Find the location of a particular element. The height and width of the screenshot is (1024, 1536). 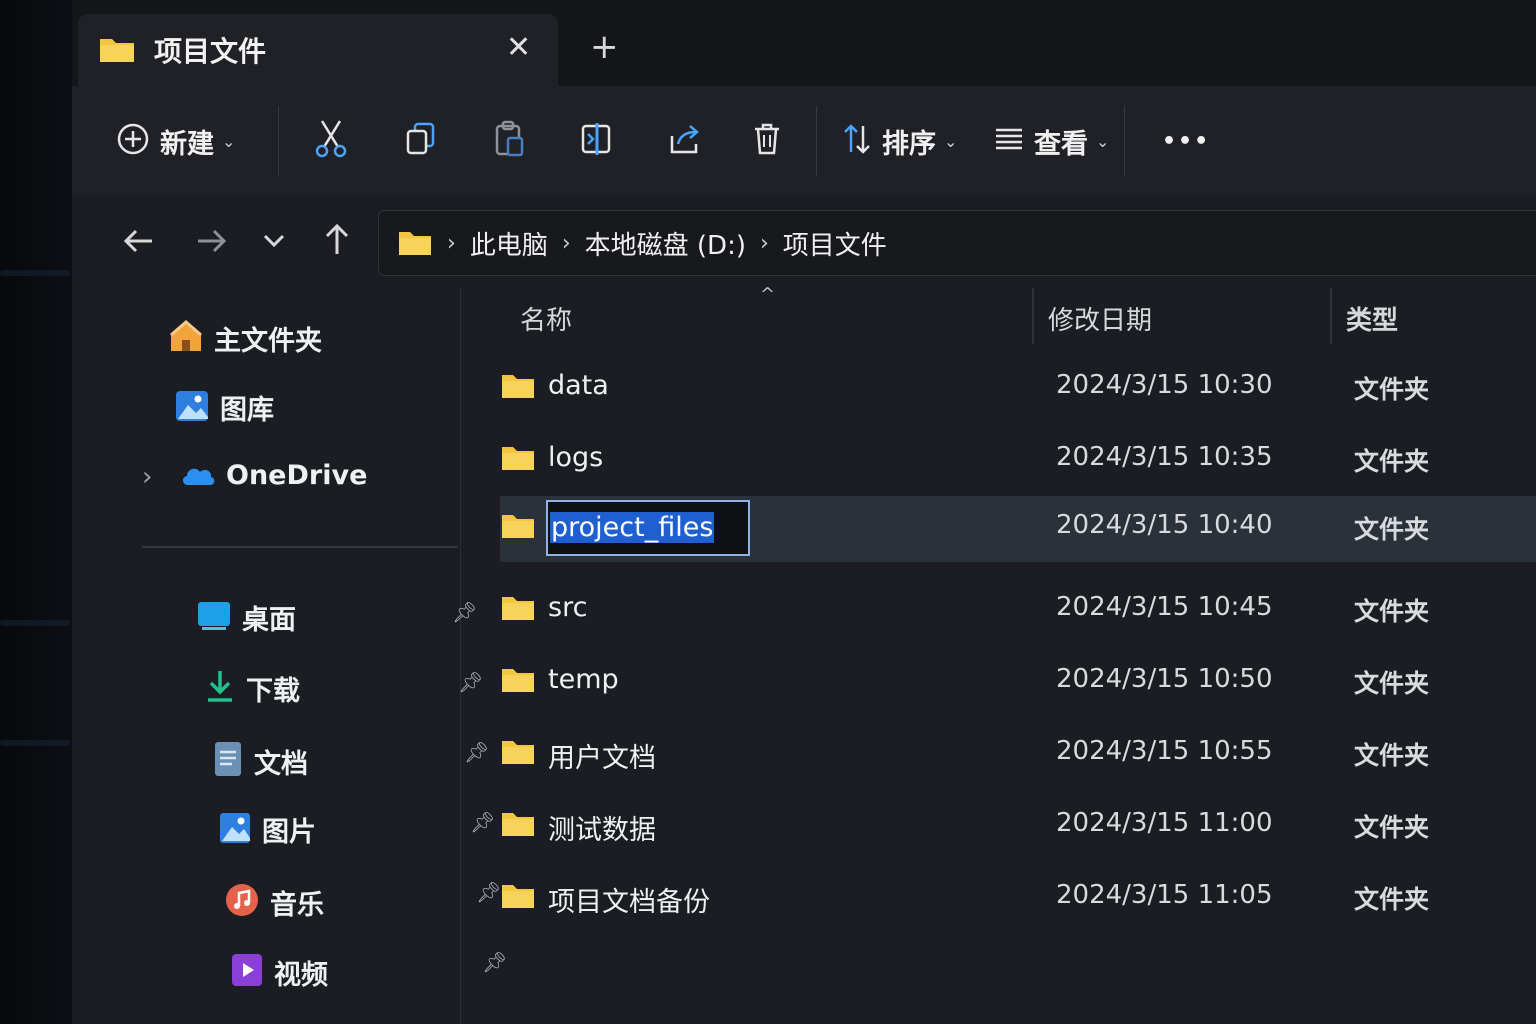

file-modified: 2024/3/15 10:55 is located at coordinates (1164, 751).